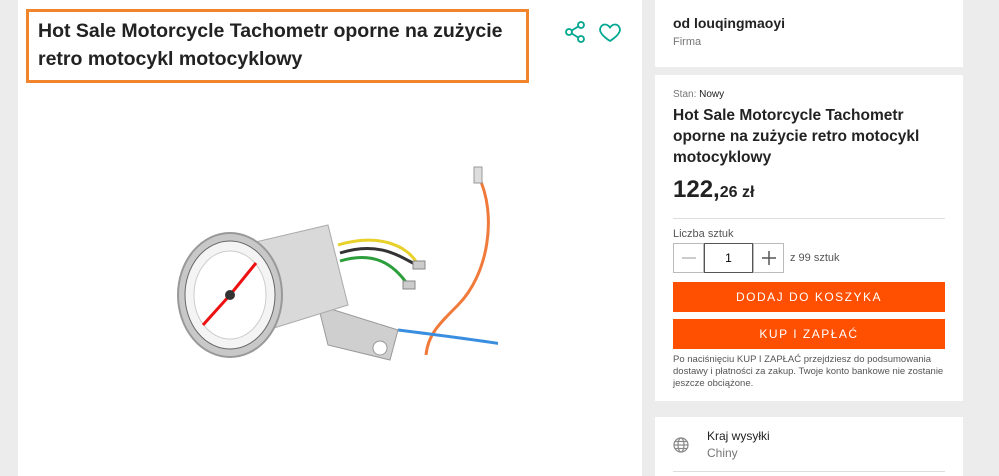  What do you see at coordinates (809, 297) in the screenshot?
I see `add-to-cart-button: DODAJ DO KOSZYKA` at bounding box center [809, 297].